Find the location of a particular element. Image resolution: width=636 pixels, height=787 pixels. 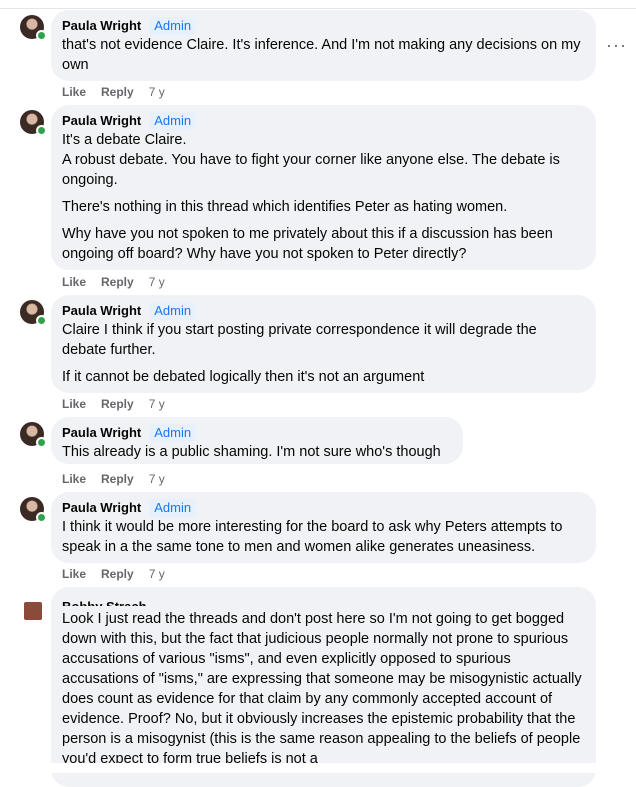

top-divider is located at coordinates (318, 4).